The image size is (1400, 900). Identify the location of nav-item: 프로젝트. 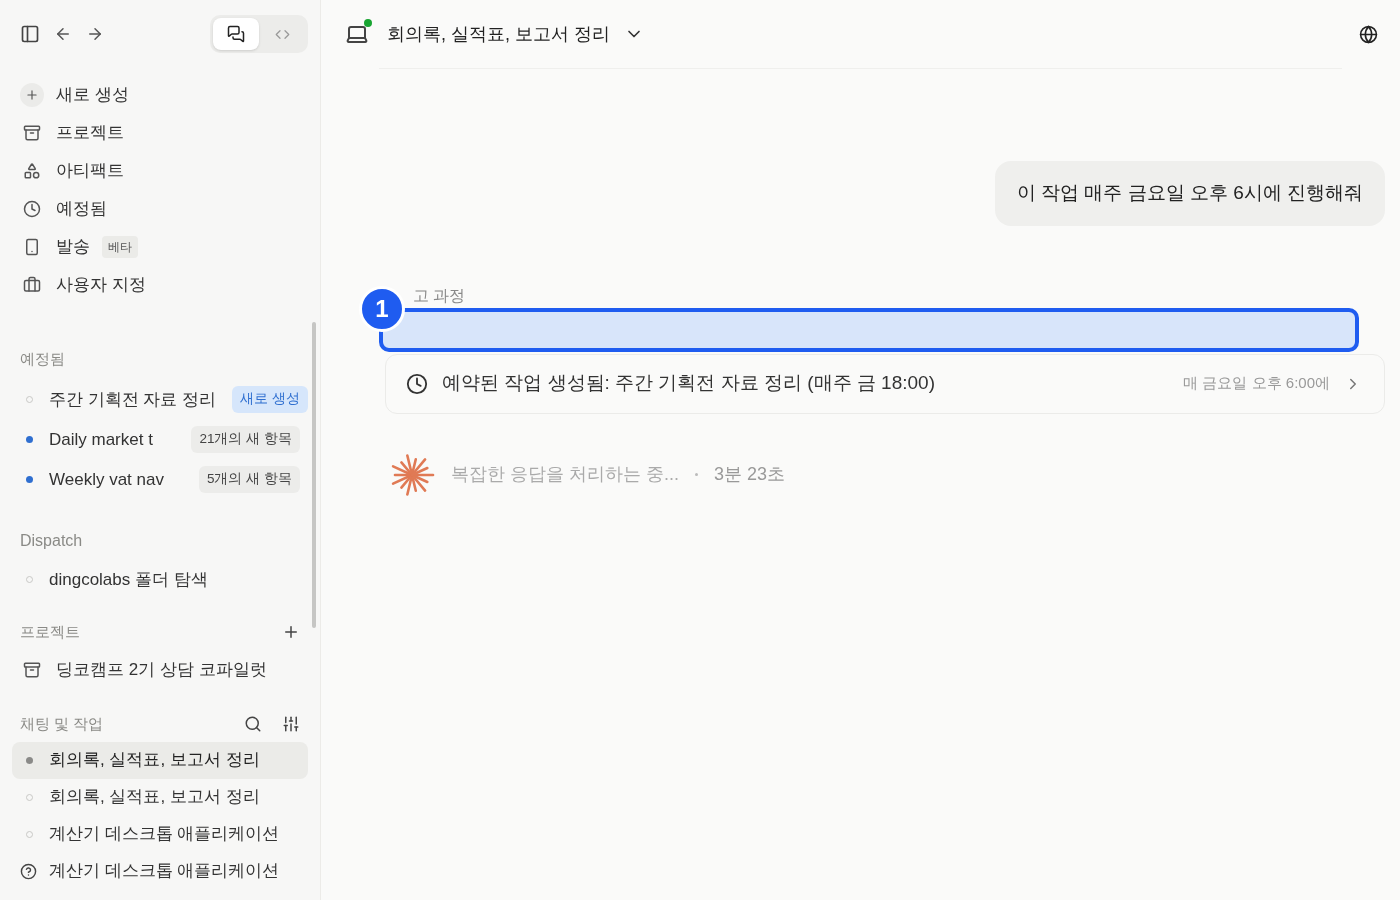
(90, 133).